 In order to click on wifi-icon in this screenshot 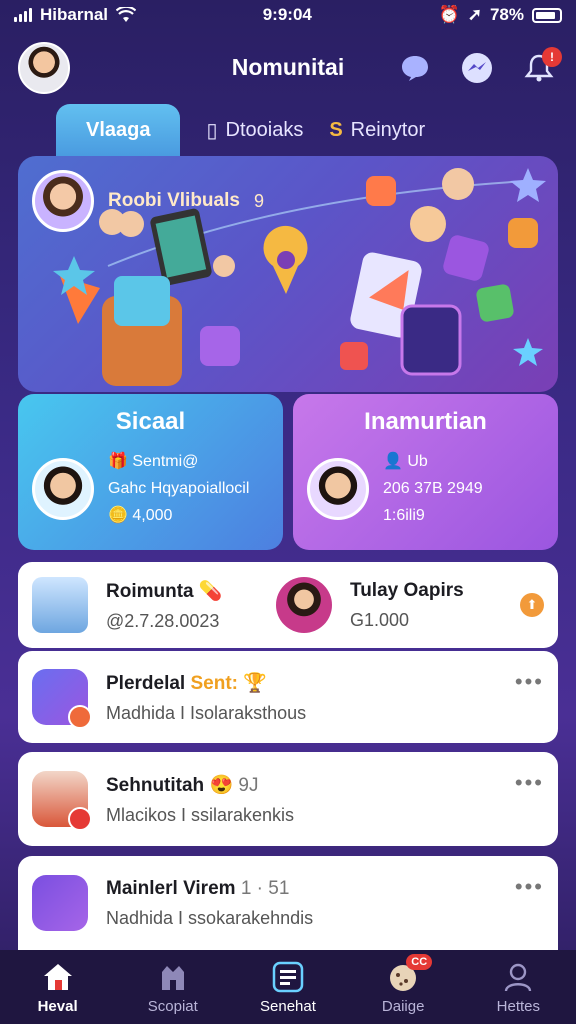, I will do `click(126, 14)`.